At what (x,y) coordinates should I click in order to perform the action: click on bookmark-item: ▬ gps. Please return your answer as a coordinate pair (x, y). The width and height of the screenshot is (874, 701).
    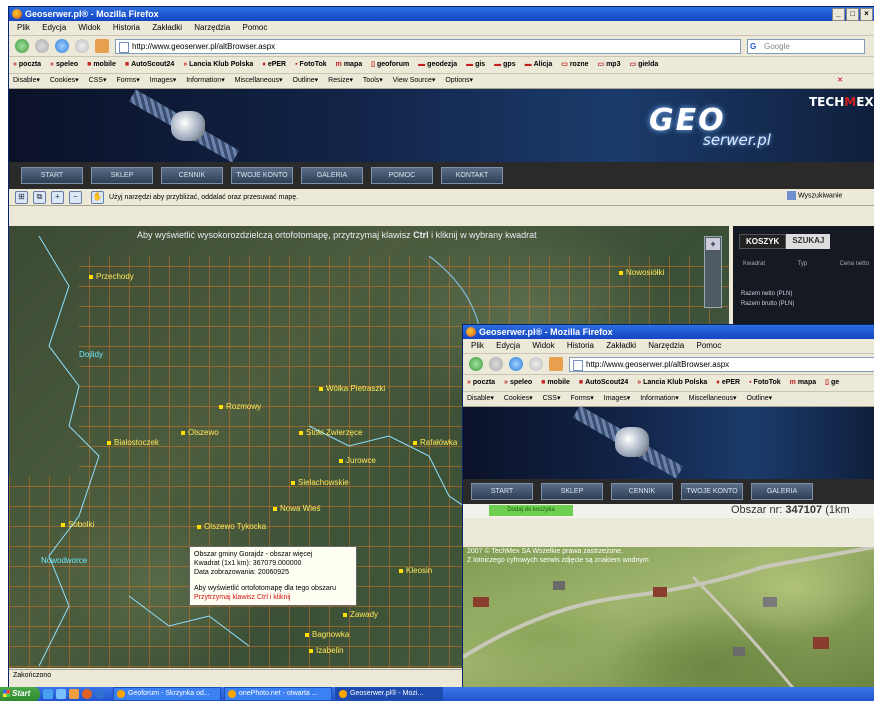
    Looking at the image, I should click on (504, 64).